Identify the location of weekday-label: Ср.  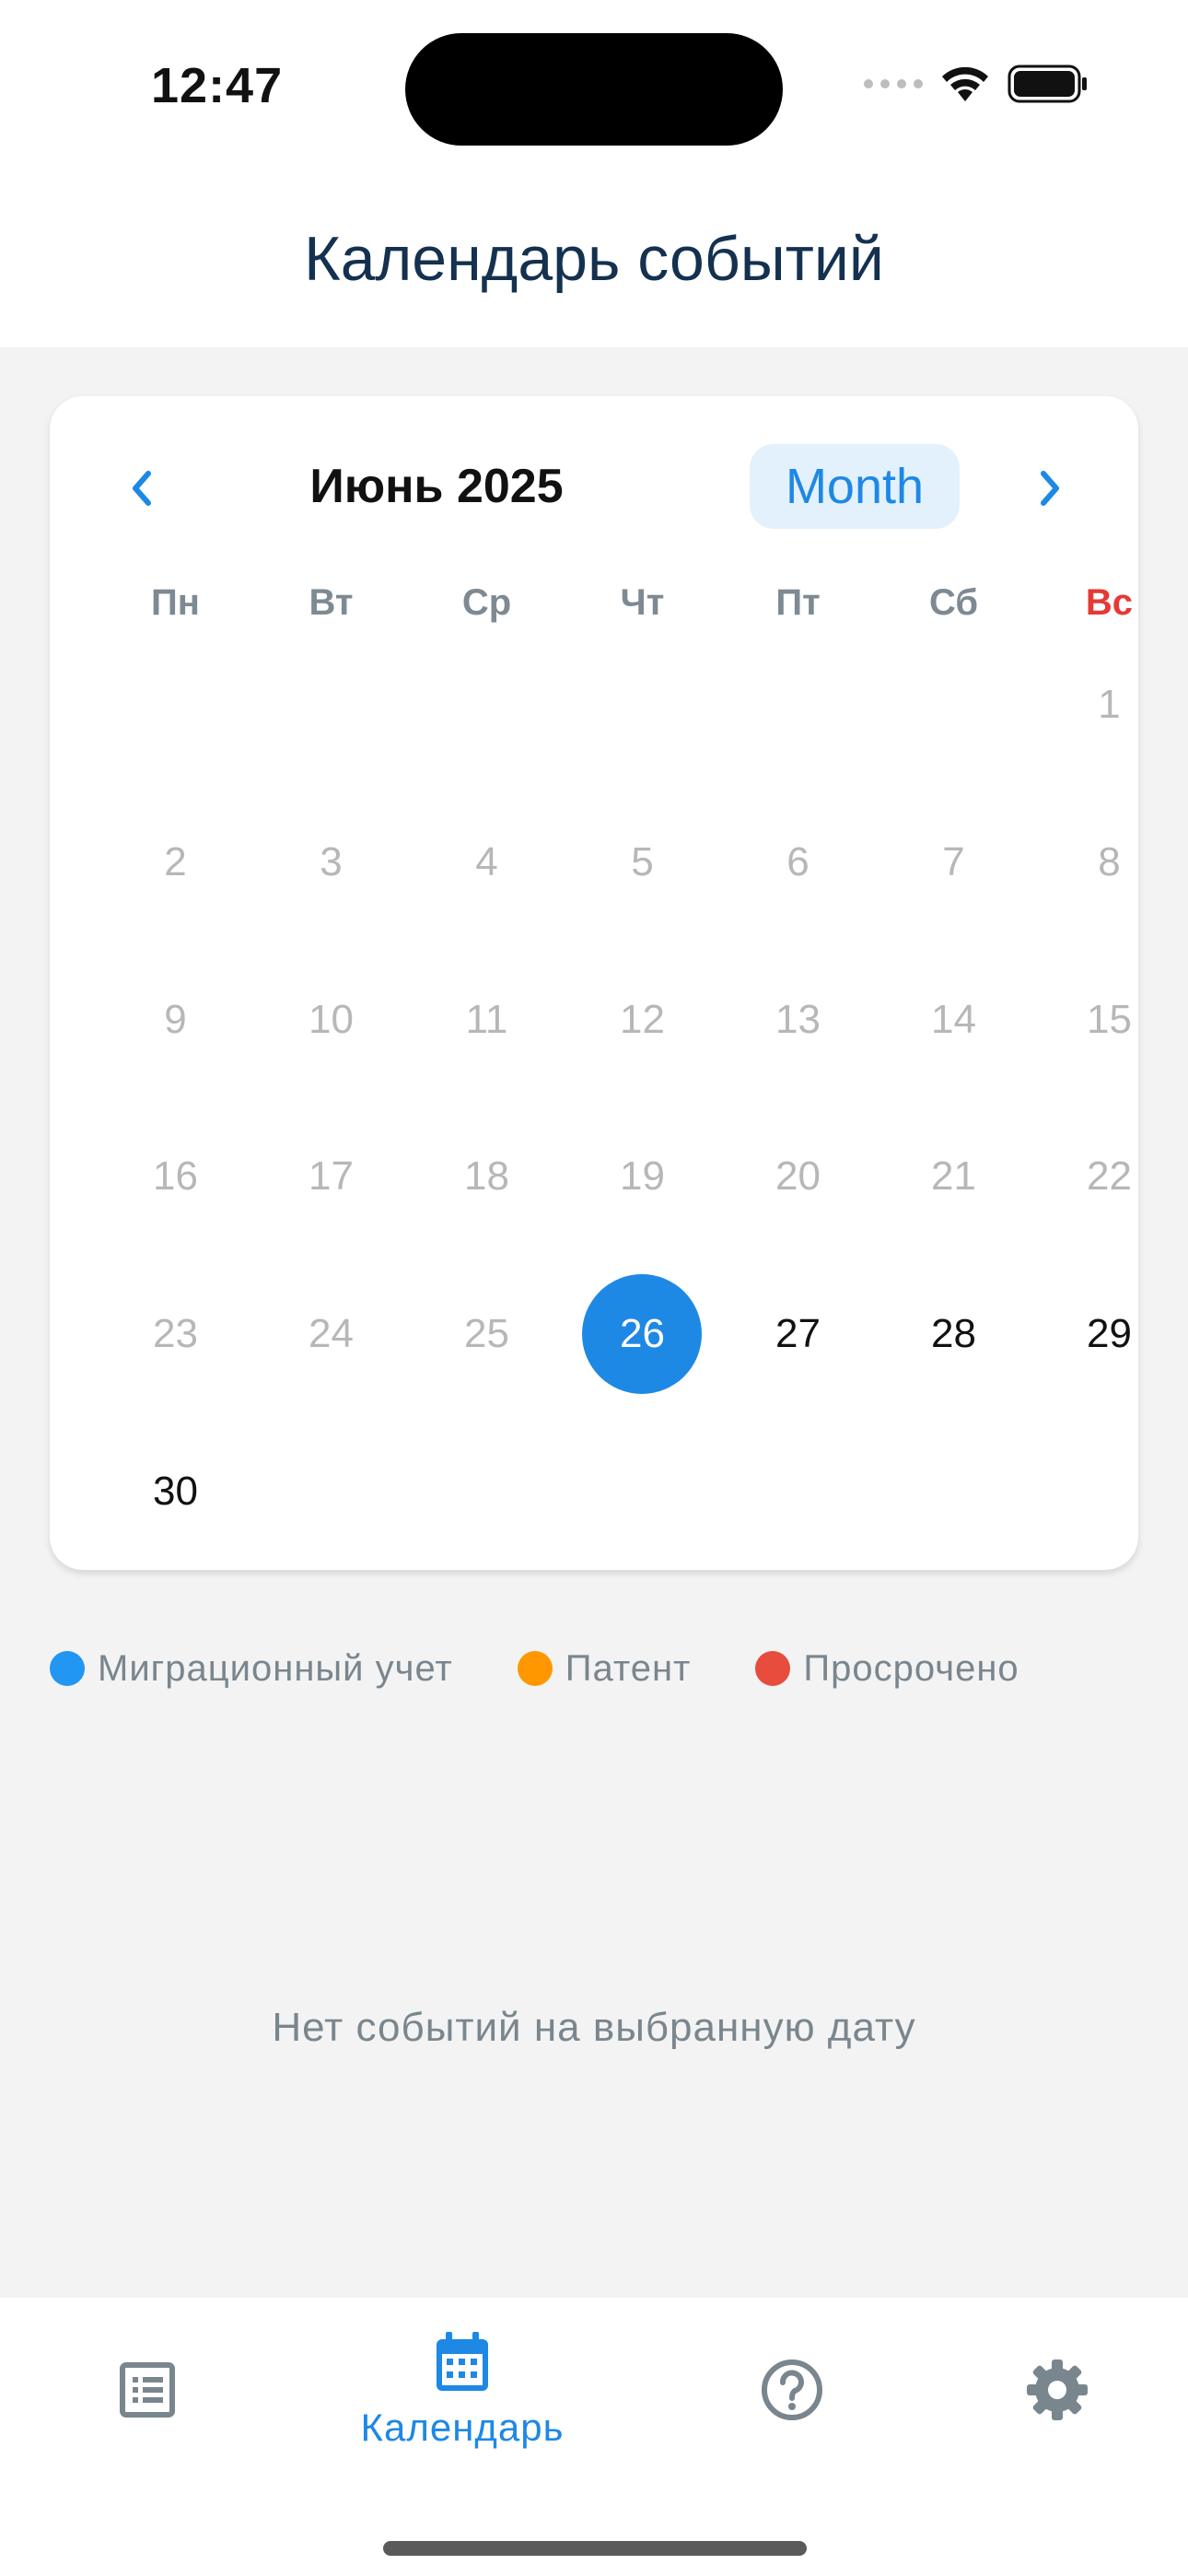
(486, 603).